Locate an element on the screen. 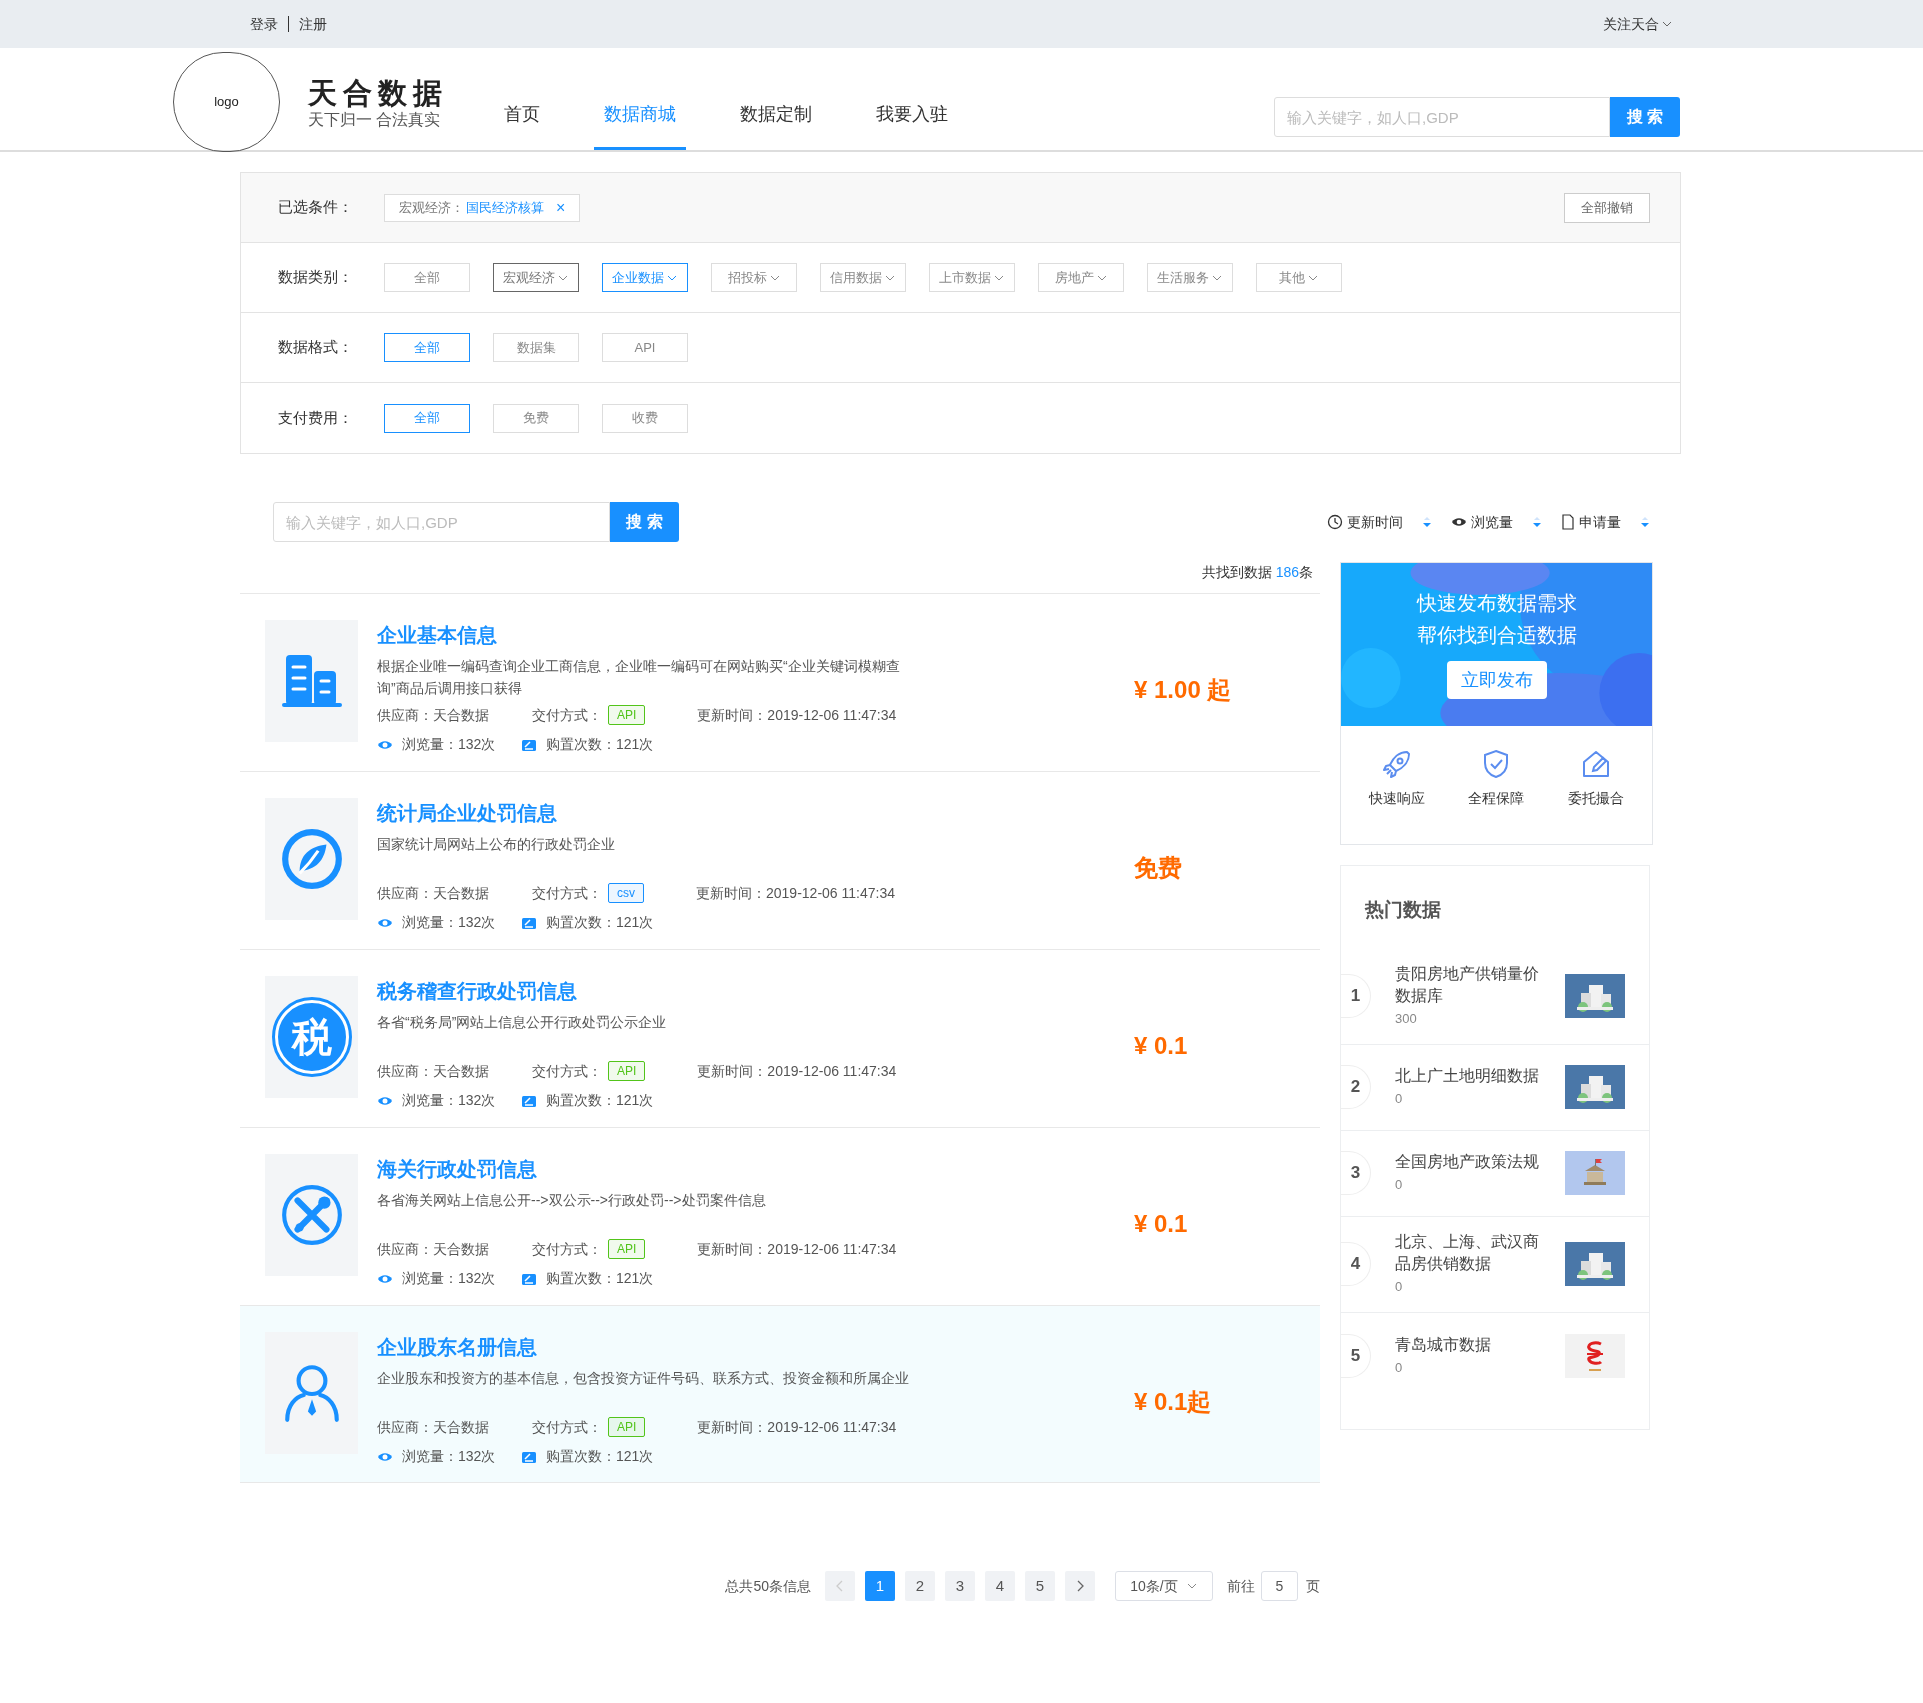 The height and width of the screenshot is (1703, 1923). filter-option: 数据集 is located at coordinates (536, 347).